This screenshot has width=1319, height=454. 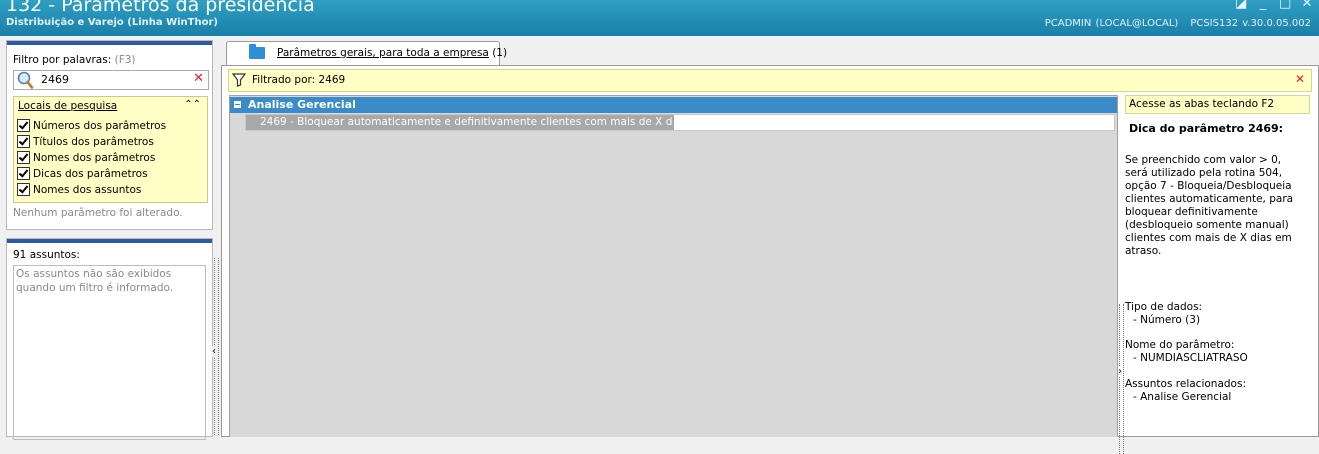 What do you see at coordinates (93, 141) in the screenshot?
I see `option-label: Títulos dos parâmetros` at bounding box center [93, 141].